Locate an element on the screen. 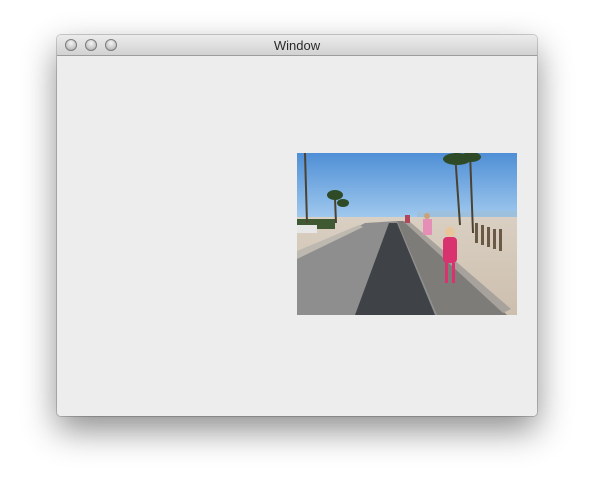 The image size is (594, 496). beach-boardwalk-photo is located at coordinates (407, 234).